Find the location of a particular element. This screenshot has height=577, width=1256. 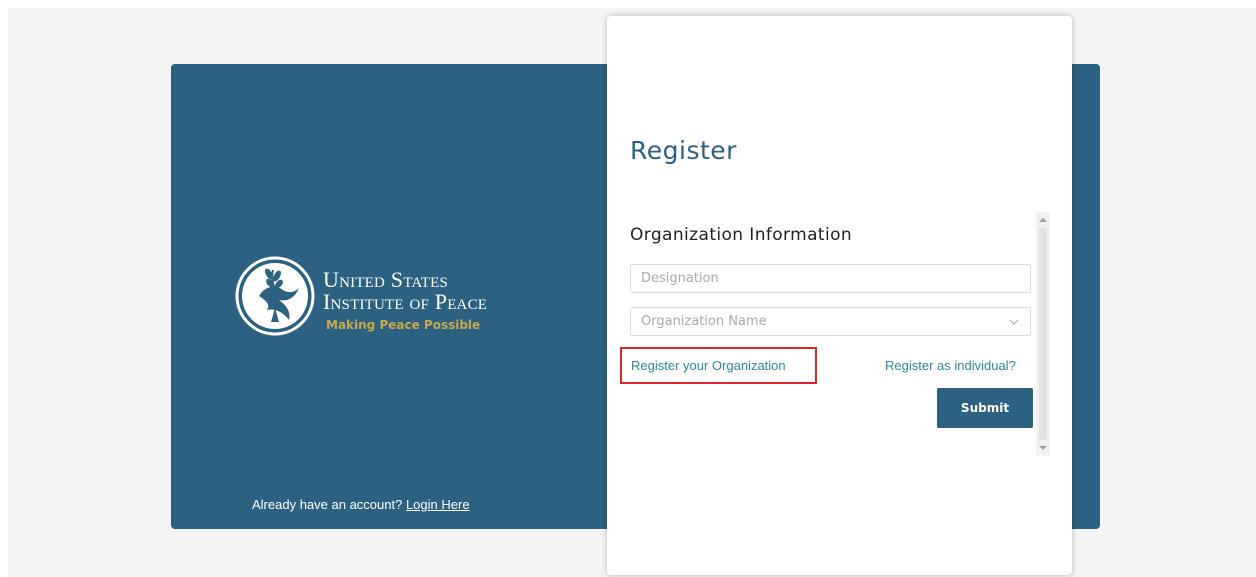

logo-text-line1: United States is located at coordinates (386, 279).